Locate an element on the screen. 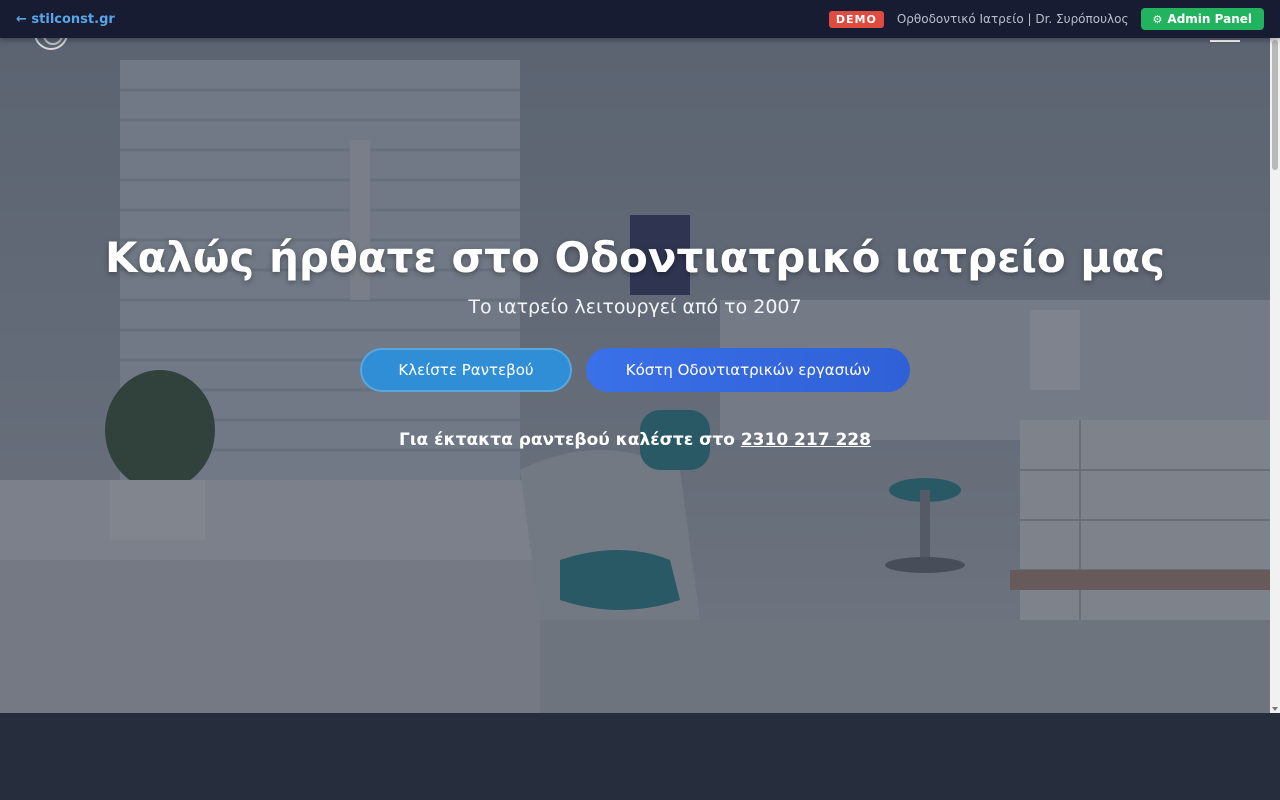 The width and height of the screenshot is (1280, 800). admin-panel-button: ⚙ Admin Panel is located at coordinates (1202, 19).